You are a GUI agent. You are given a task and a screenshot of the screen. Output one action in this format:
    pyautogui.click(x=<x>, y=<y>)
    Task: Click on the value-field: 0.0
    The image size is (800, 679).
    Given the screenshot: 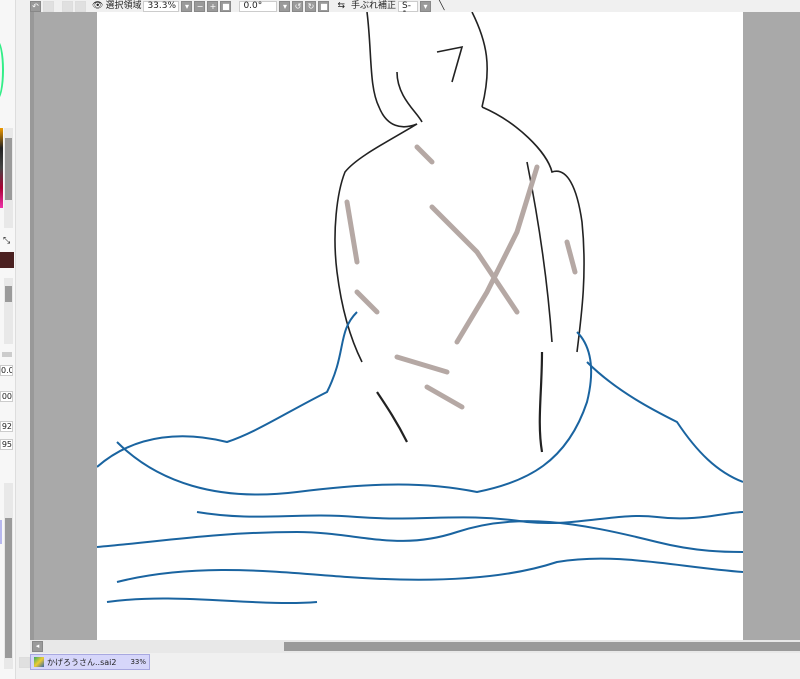 What is the action you would take?
    pyautogui.click(x=6, y=370)
    